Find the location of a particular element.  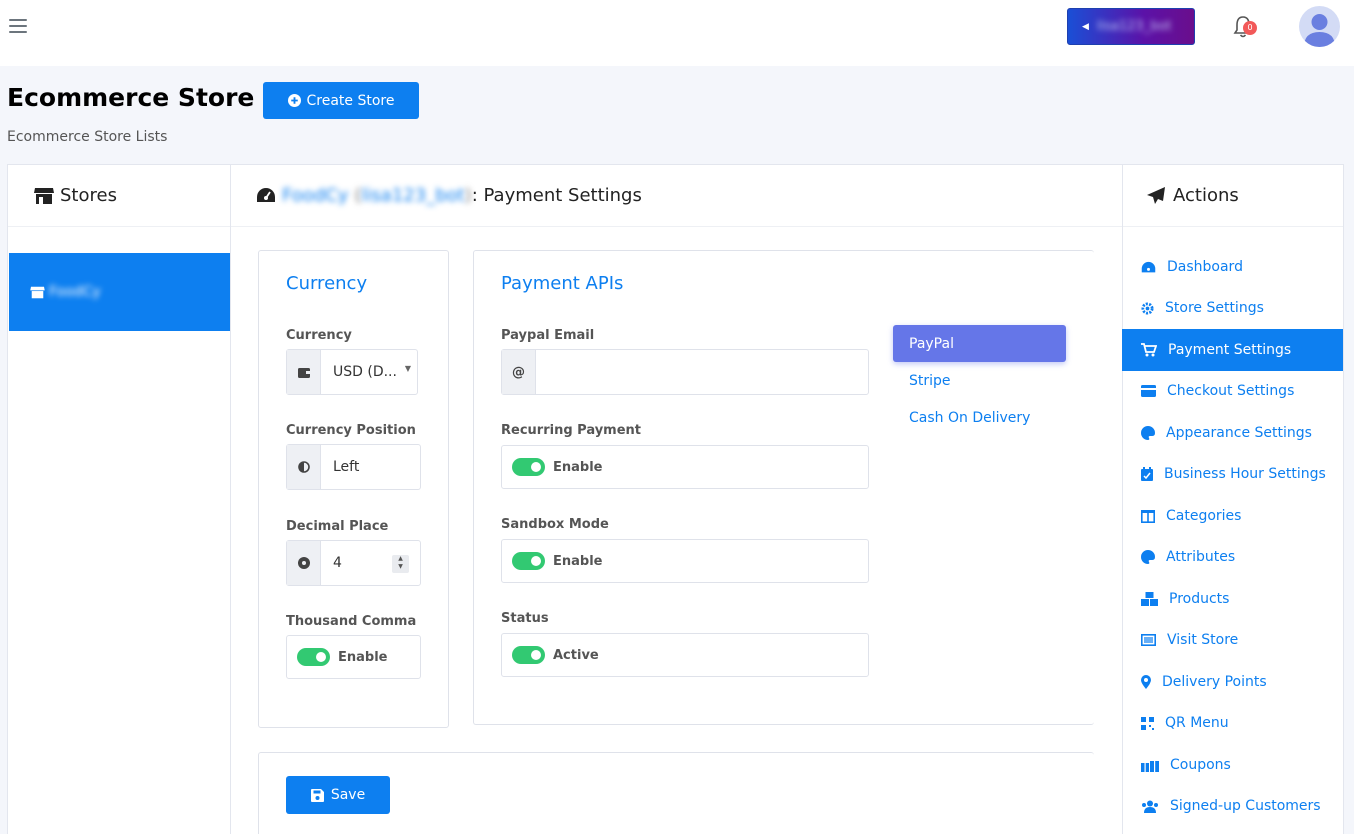

recurring-payment-toggle: Enable is located at coordinates (685, 467).